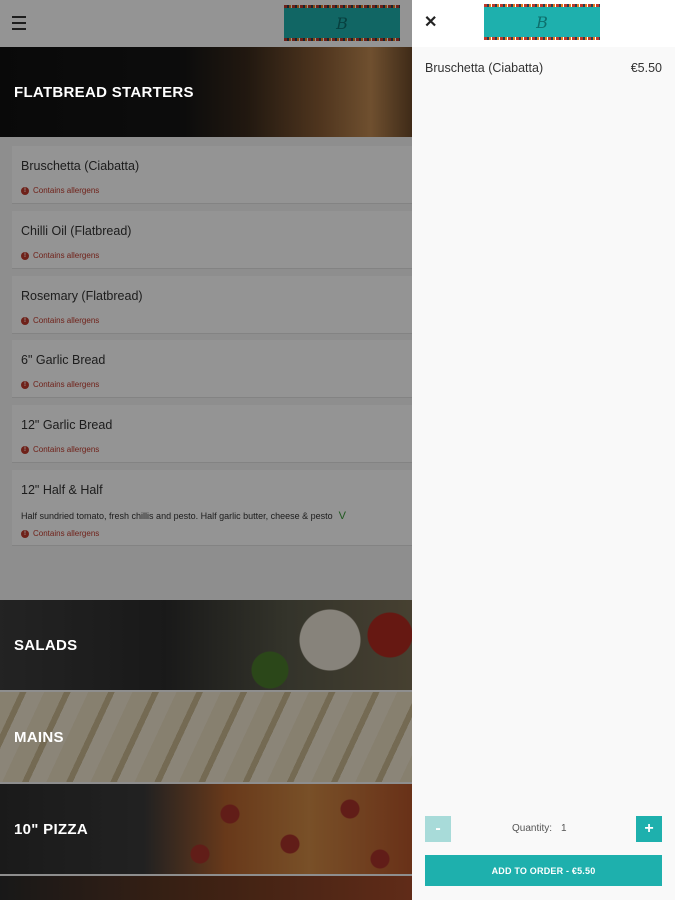  I want to click on item-name: 12" Garlic Bread, so click(67, 425).